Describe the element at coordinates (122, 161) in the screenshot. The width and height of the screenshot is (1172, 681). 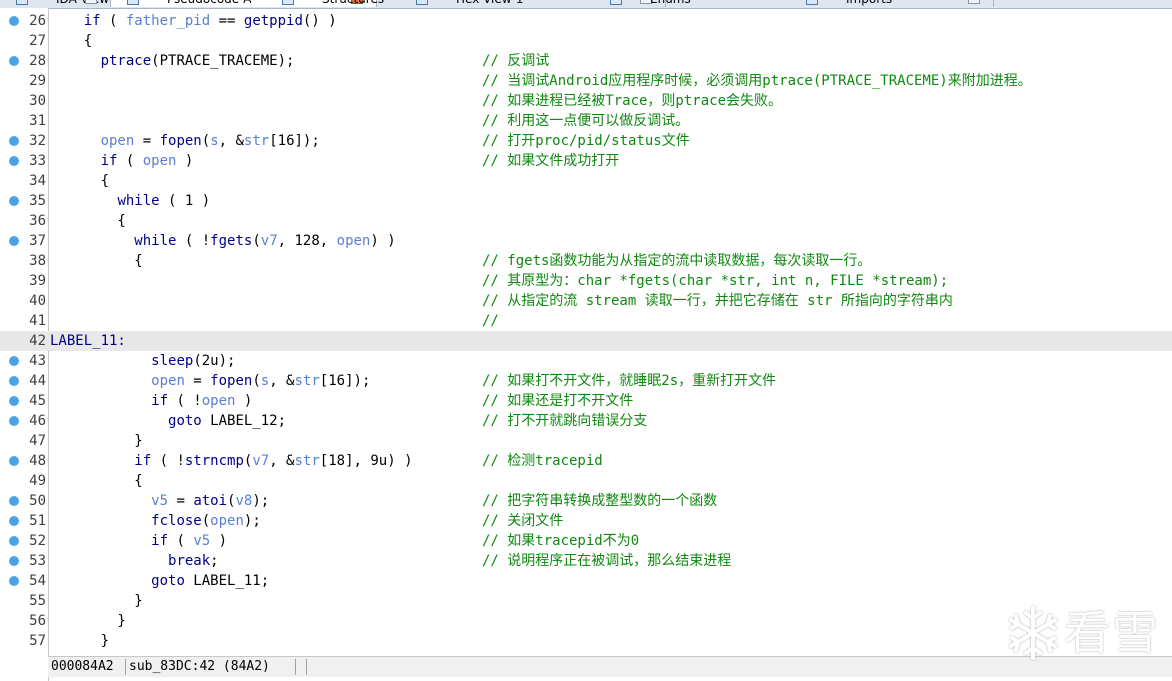
I see `code-text: if ( open )` at that location.